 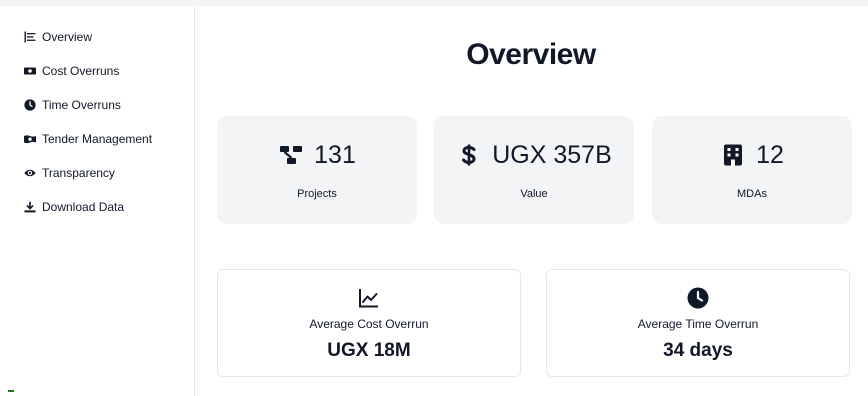 What do you see at coordinates (97, 139) in the screenshot?
I see `sidebar-item-label: Tender Management` at bounding box center [97, 139].